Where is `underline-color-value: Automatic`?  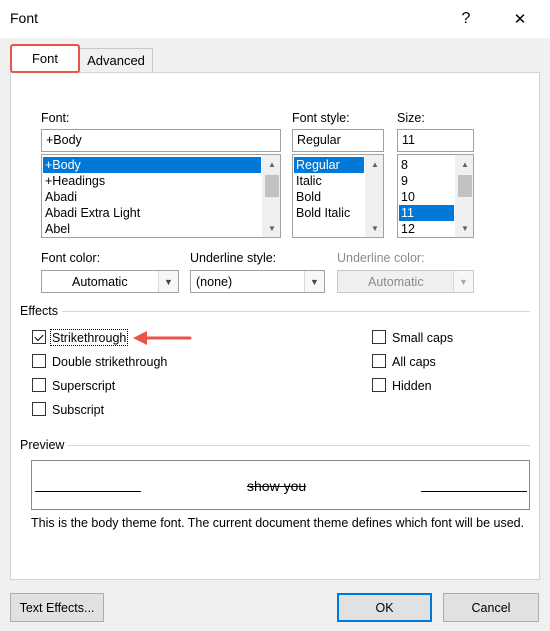 underline-color-value: Automatic is located at coordinates (396, 281).